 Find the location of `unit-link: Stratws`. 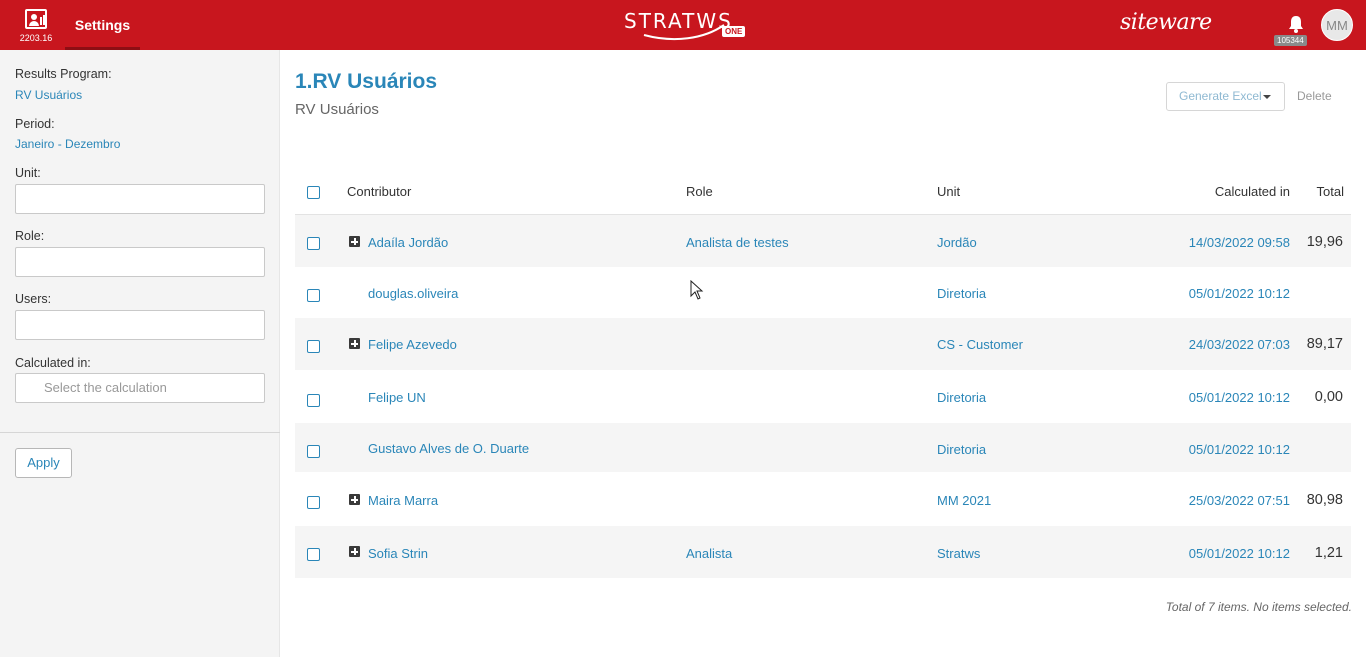

unit-link: Stratws is located at coordinates (958, 553).